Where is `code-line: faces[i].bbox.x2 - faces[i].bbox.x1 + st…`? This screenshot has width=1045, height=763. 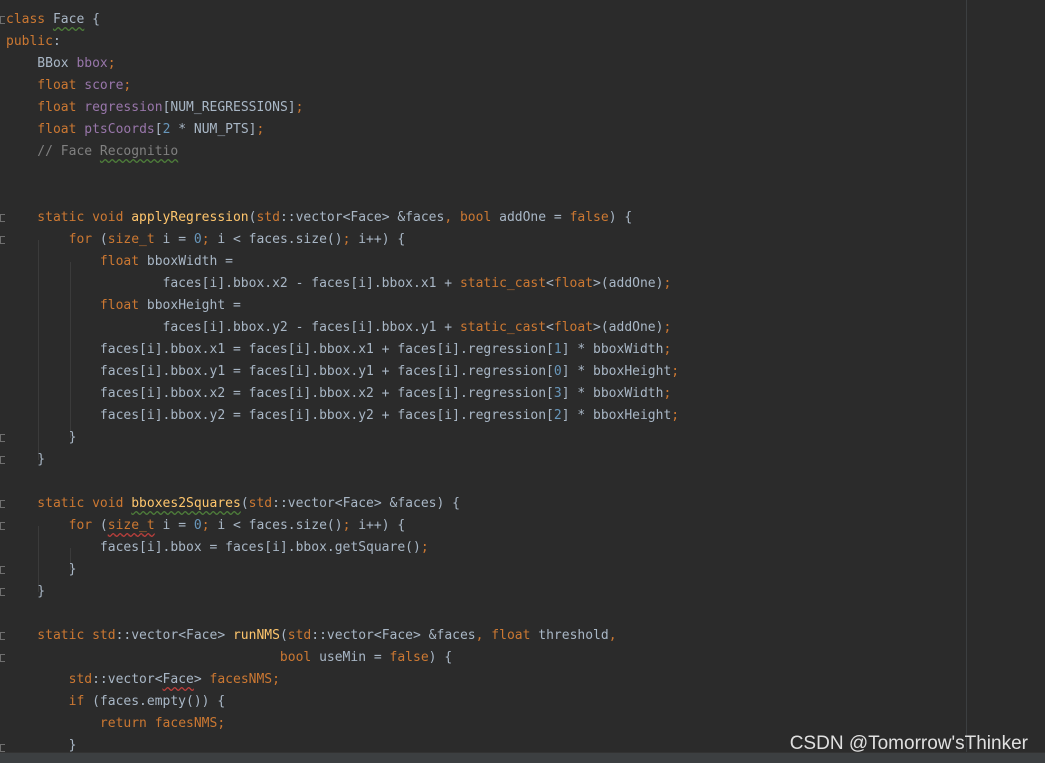
code-line: faces[i].bbox.x2 - faces[i].bbox.x1 + st… is located at coordinates (339, 284).